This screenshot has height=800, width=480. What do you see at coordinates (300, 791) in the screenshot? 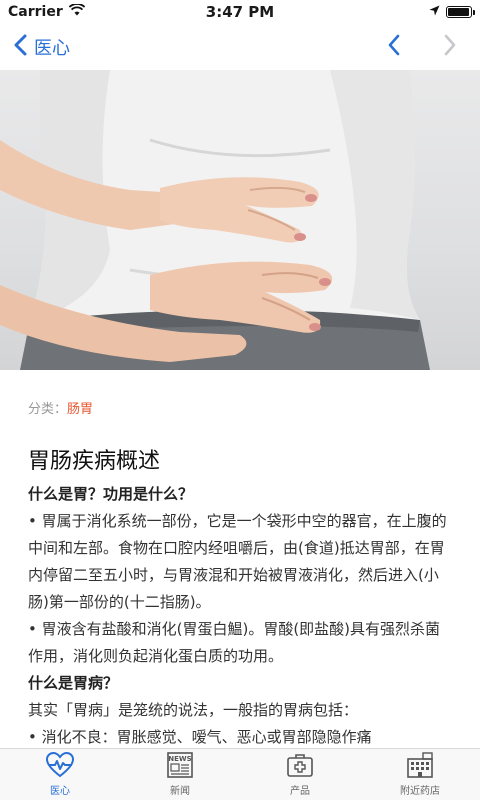
I see `tab-label: 产品` at bounding box center [300, 791].